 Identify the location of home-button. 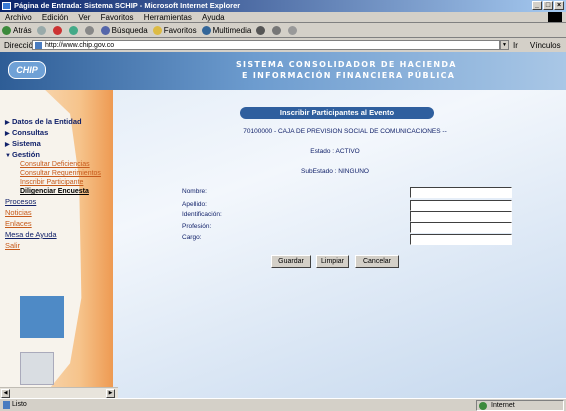
(90, 30).